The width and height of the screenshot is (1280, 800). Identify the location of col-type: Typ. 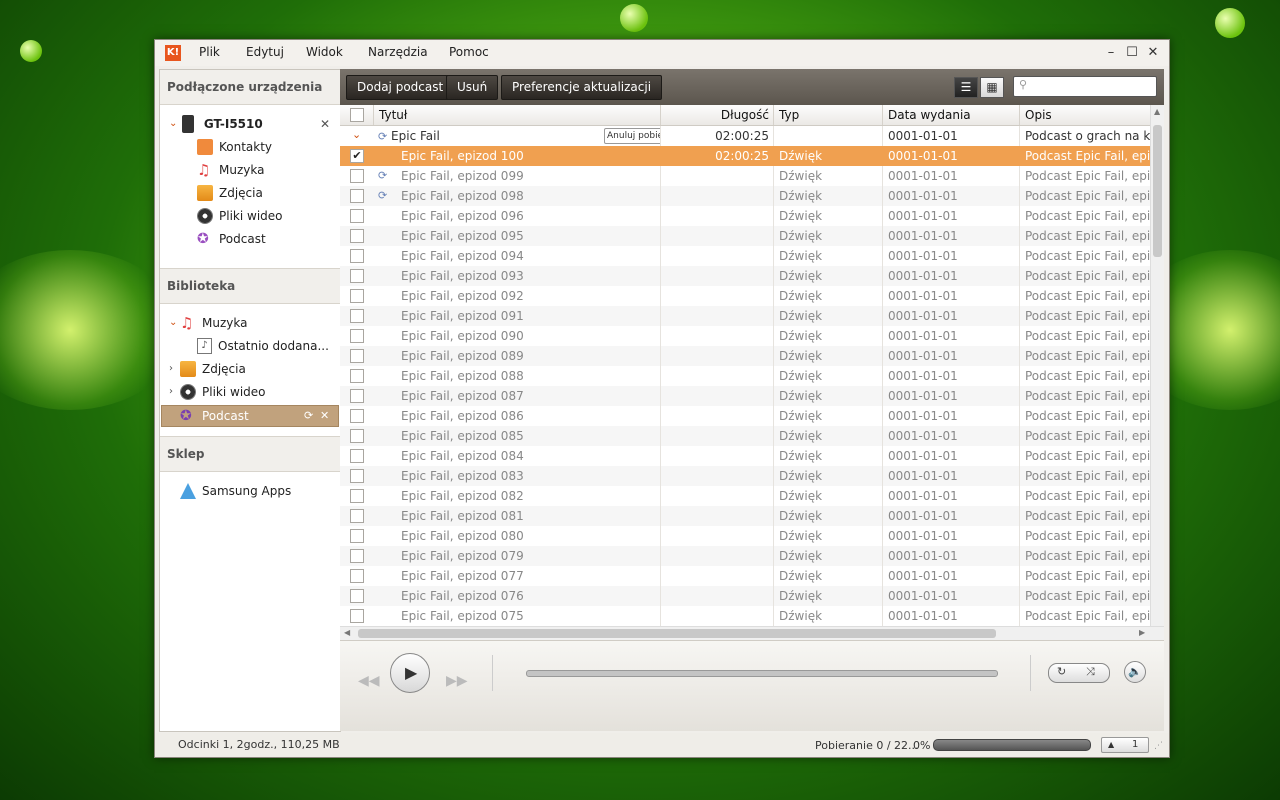
(827, 115).